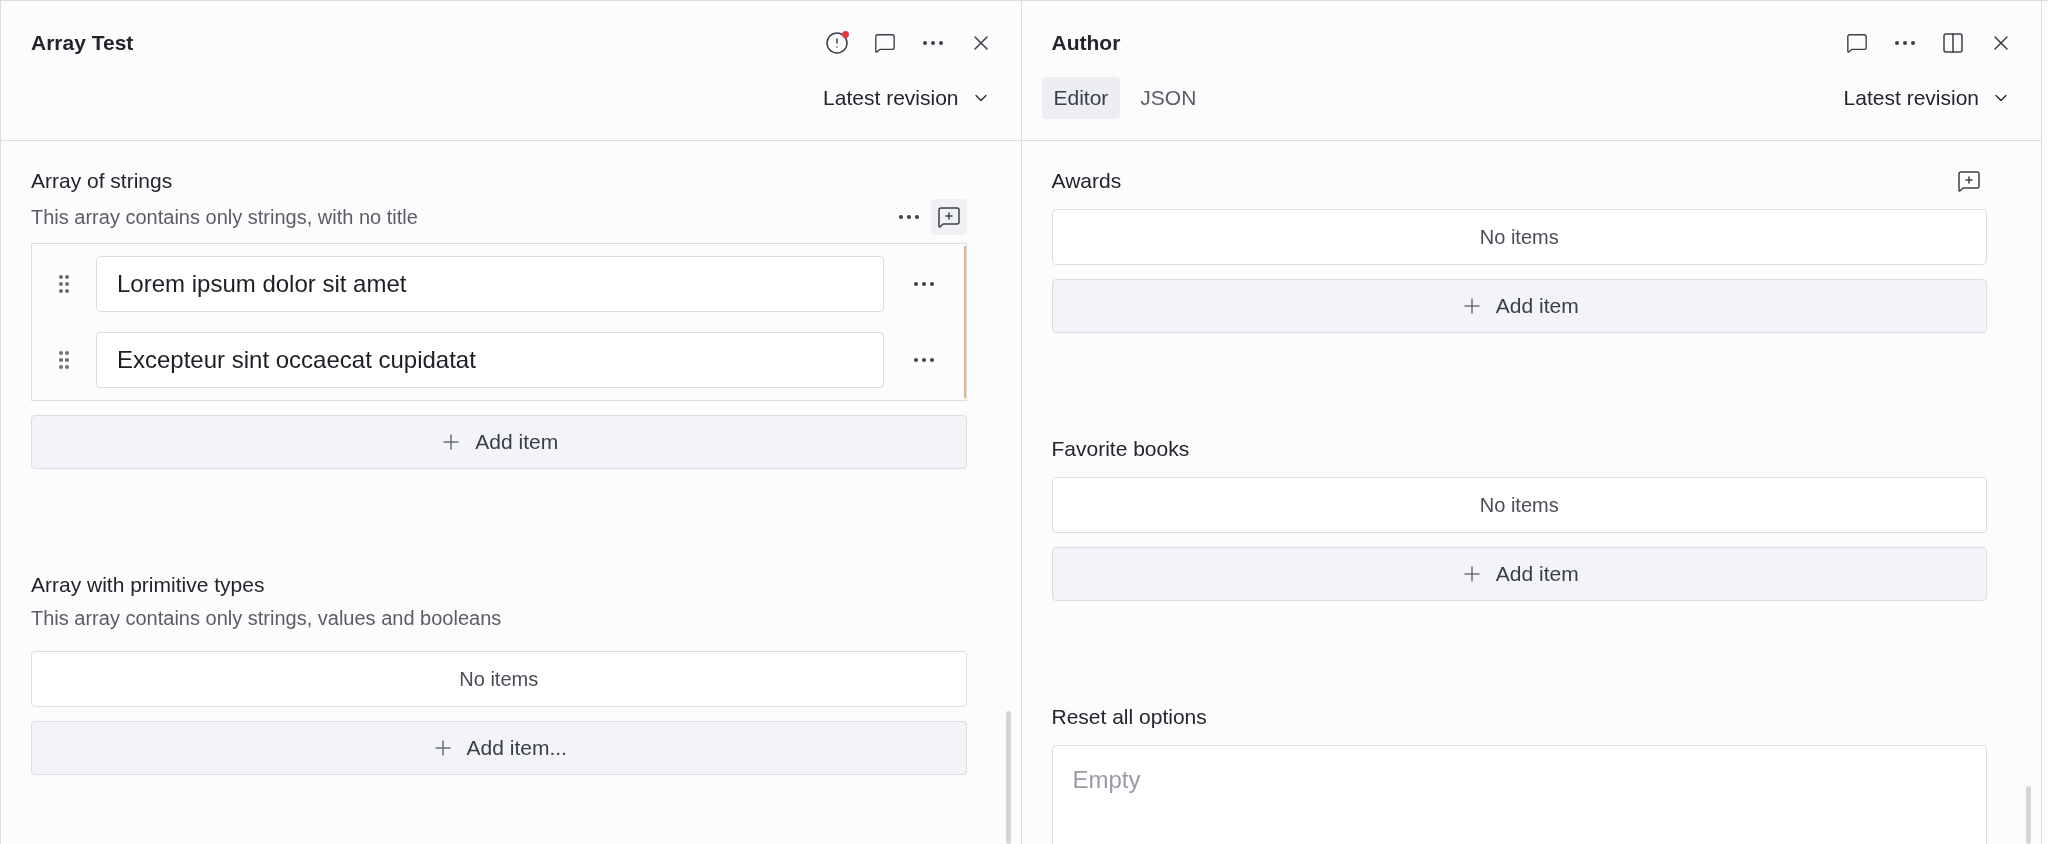 The image size is (2048, 844). Describe the element at coordinates (102, 181) in the screenshot. I see `section-title: Array of strings` at that location.